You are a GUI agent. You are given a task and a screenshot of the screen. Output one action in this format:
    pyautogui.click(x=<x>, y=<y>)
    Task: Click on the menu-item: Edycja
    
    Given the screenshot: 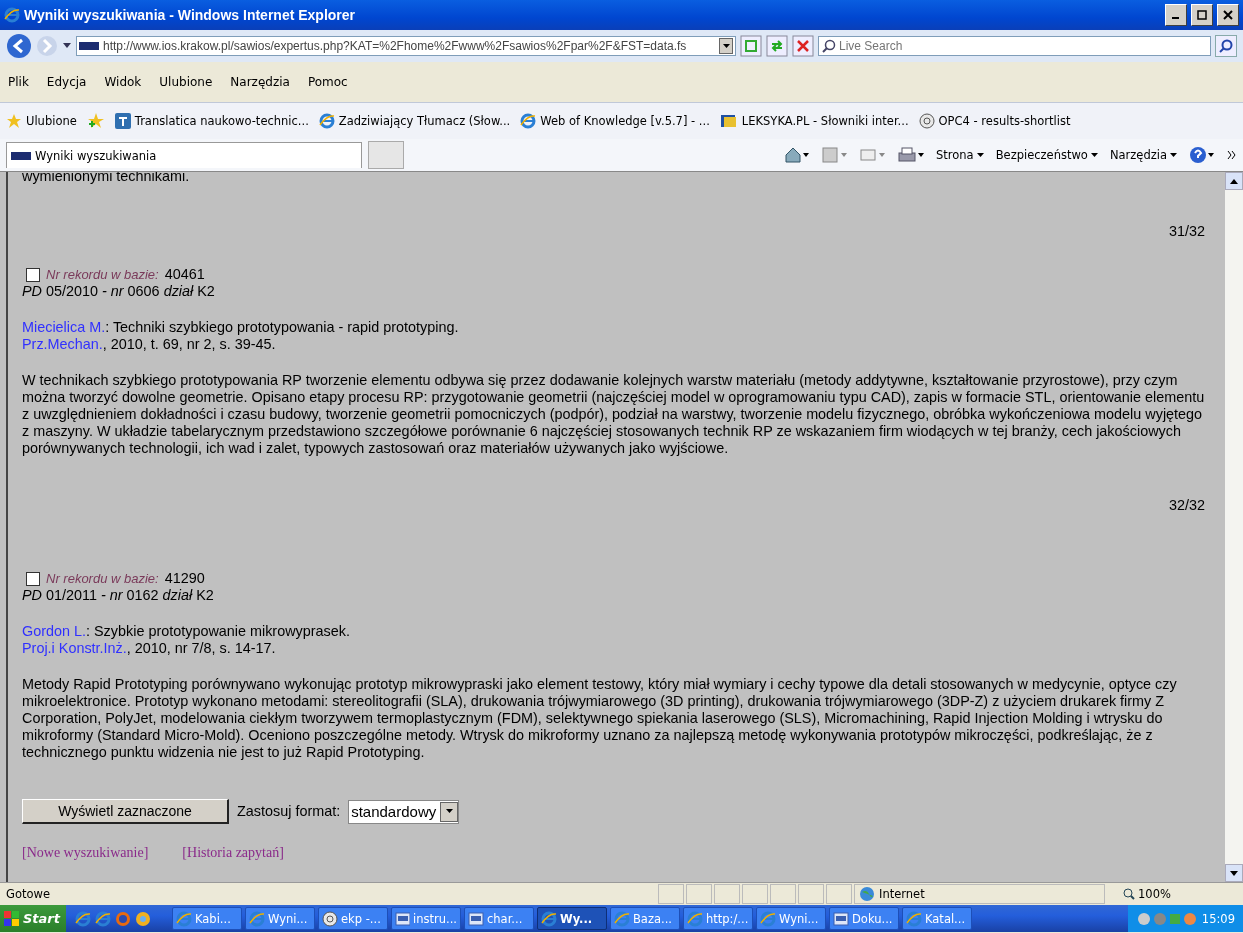 What is the action you would take?
    pyautogui.click(x=66, y=82)
    